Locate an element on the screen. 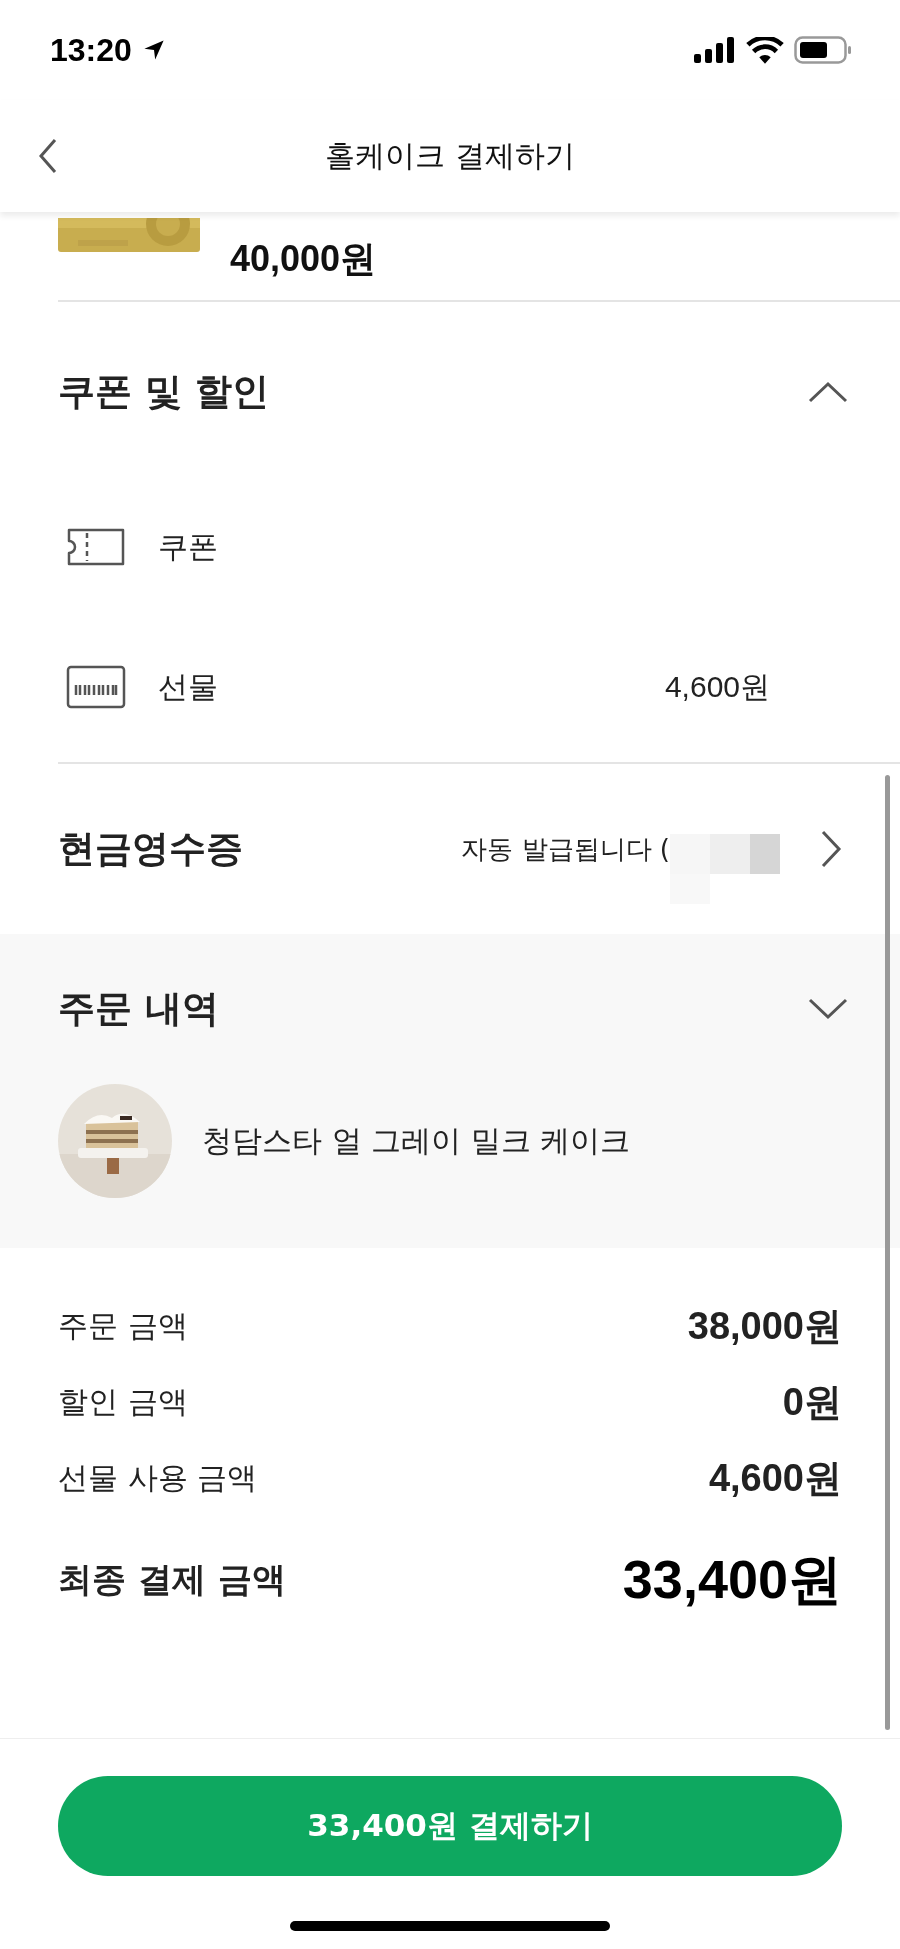 The image size is (900, 1949). chevron-up-icon is located at coordinates (828, 392).